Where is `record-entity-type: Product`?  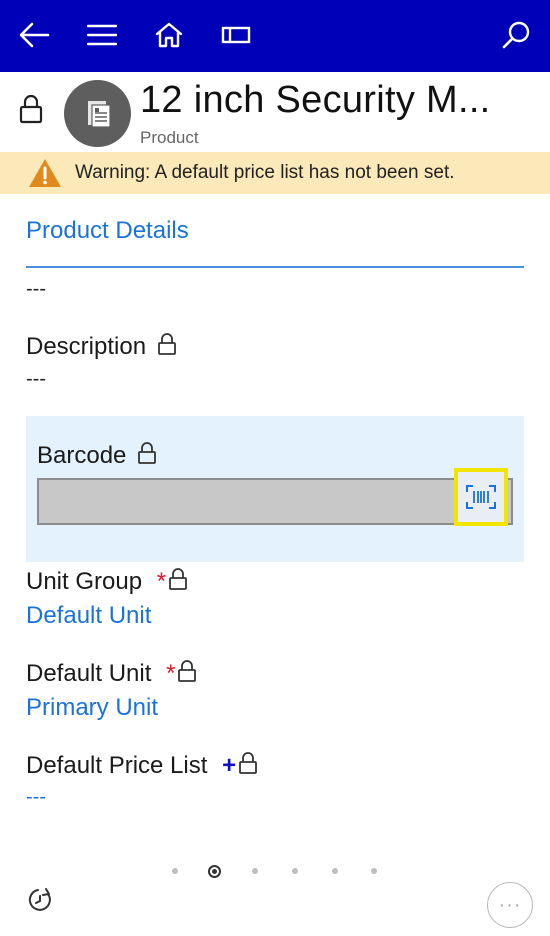
record-entity-type: Product is located at coordinates (169, 137).